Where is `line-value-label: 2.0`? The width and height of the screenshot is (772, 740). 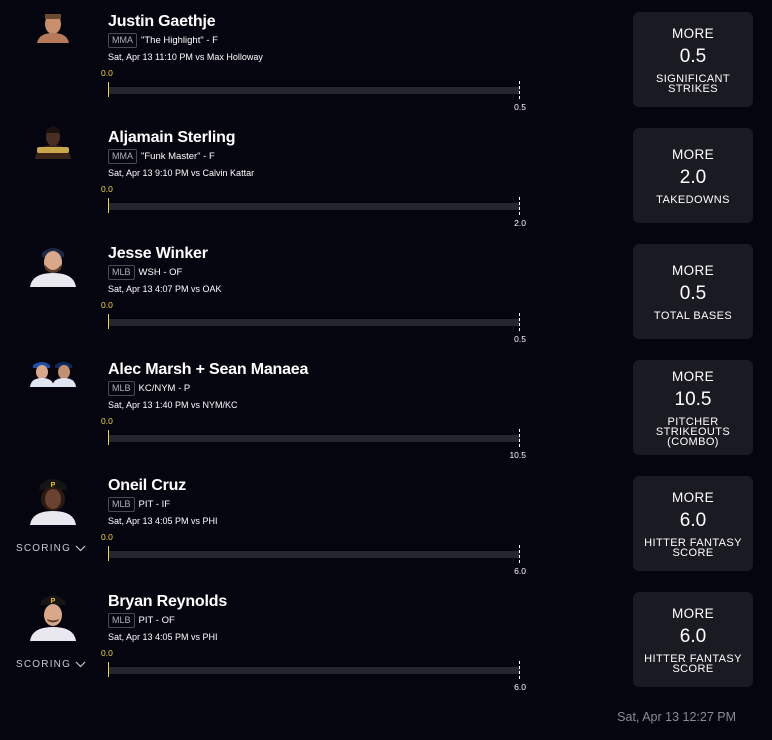
line-value-label: 2.0 is located at coordinates (520, 223).